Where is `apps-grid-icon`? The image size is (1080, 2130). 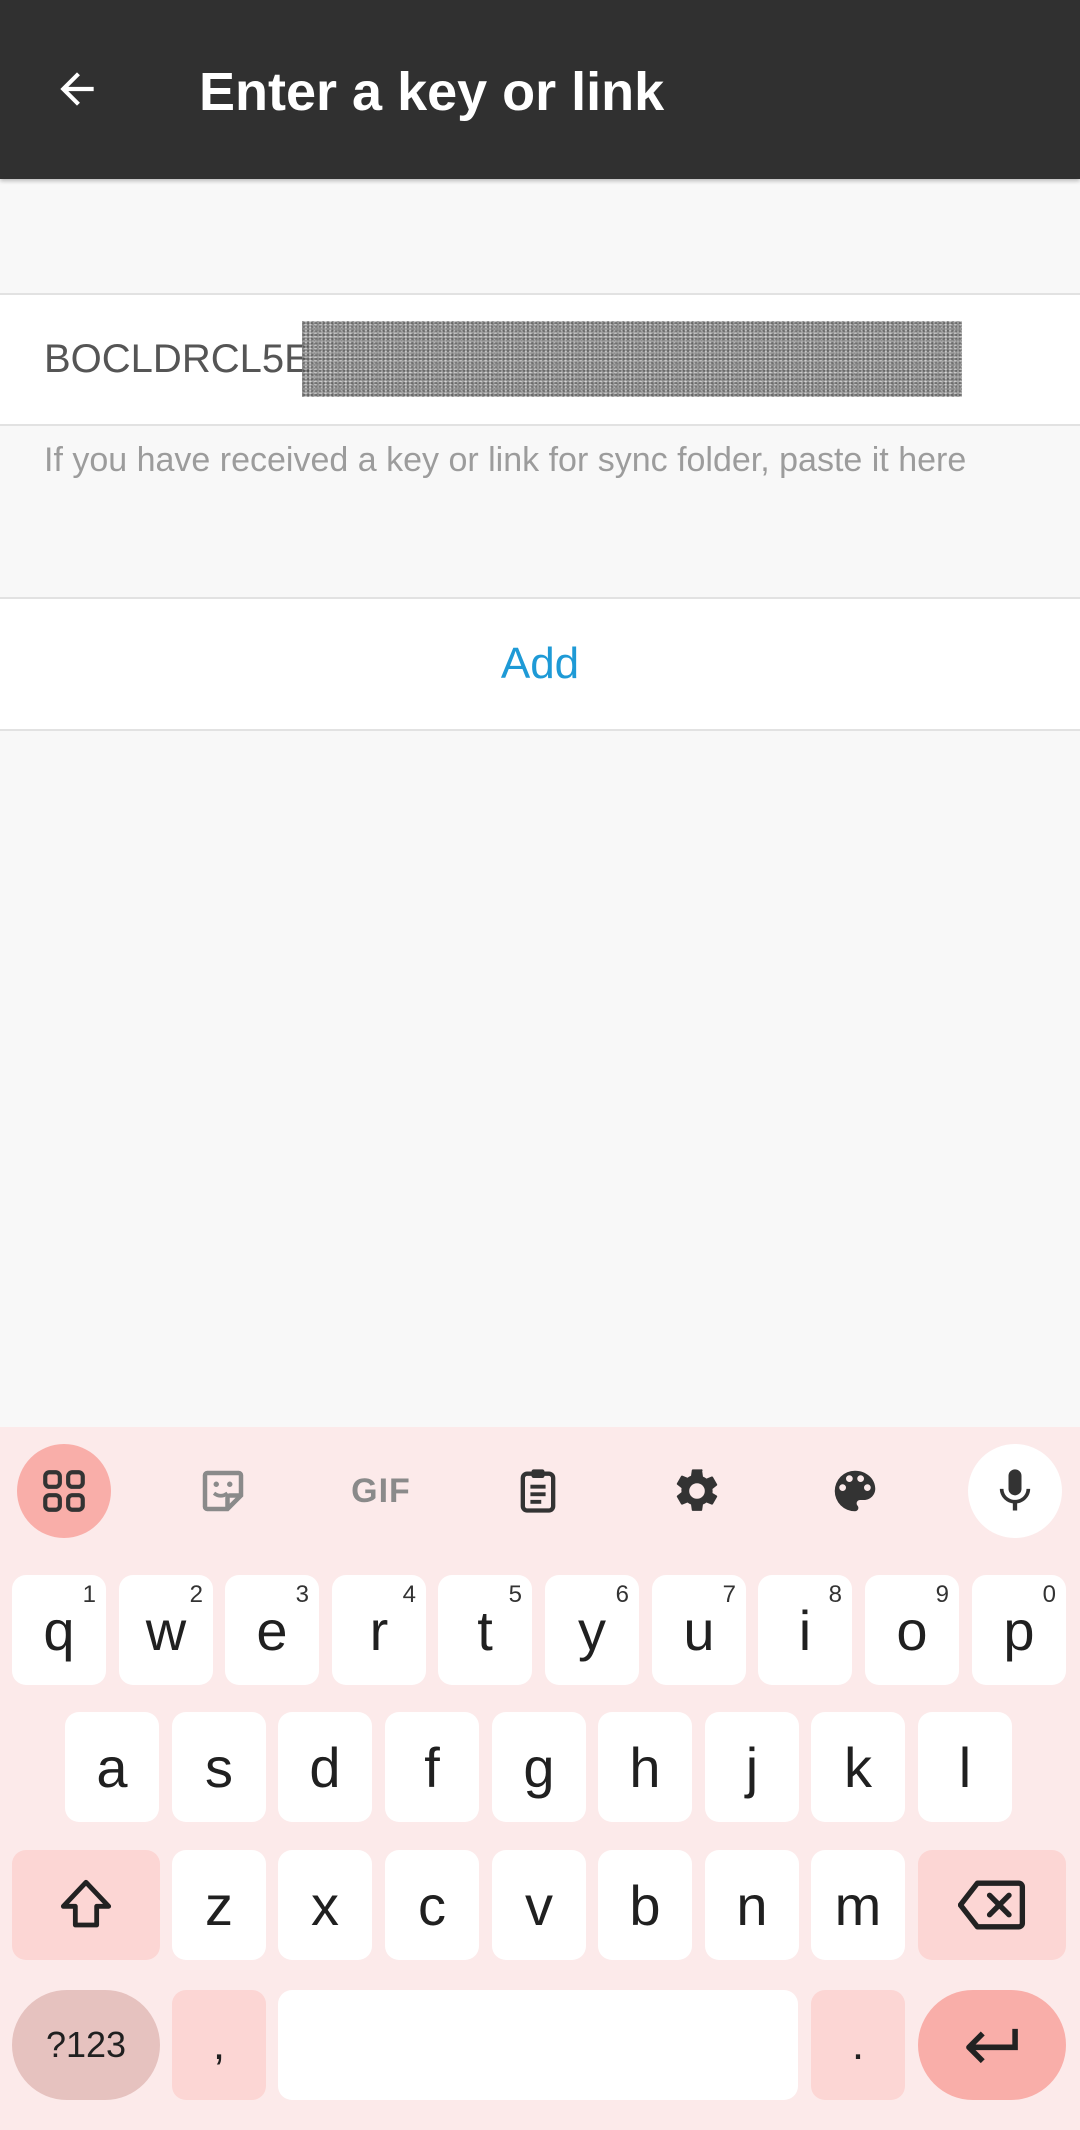 apps-grid-icon is located at coordinates (64, 1491).